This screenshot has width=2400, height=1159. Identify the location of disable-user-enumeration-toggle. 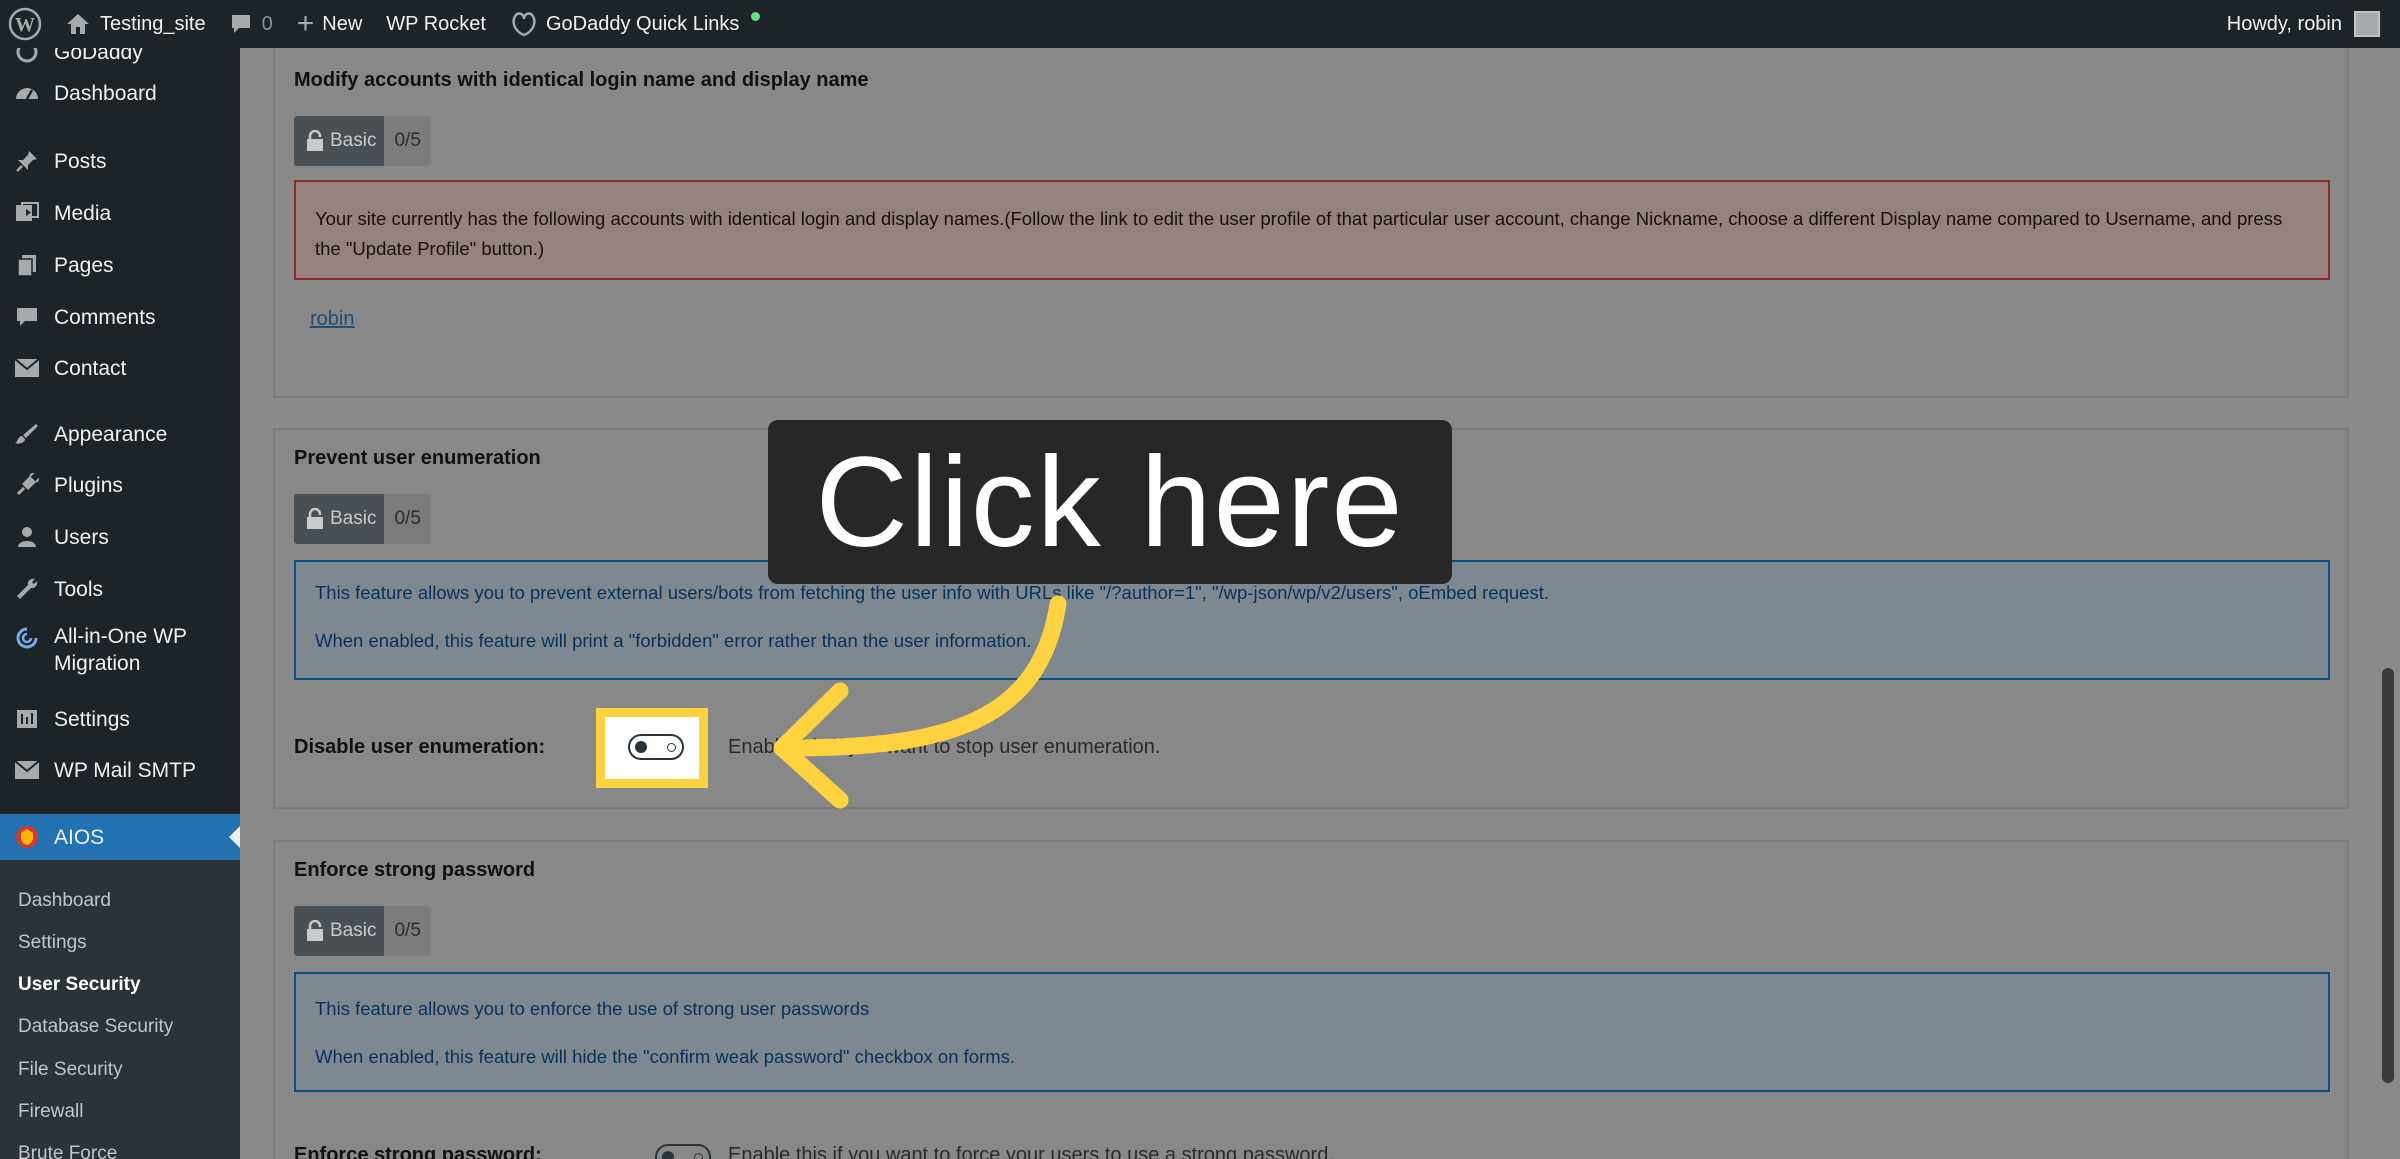
(656, 747).